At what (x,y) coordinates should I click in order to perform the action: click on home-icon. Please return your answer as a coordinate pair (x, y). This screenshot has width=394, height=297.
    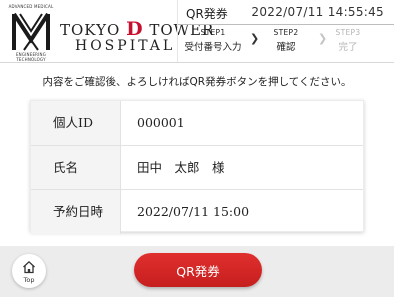
    Looking at the image, I should click on (29, 267).